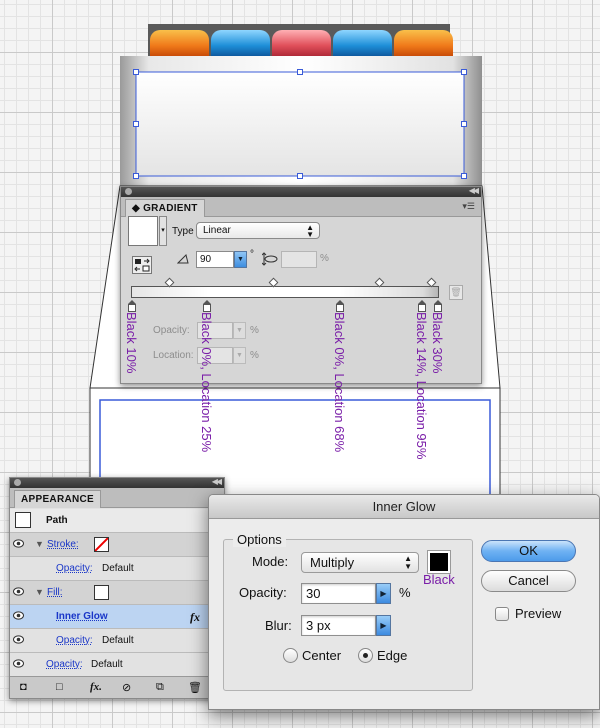  Describe the element at coordinates (117, 482) in the screenshot. I see `appearance-panel-titlebar: ◀◀` at that location.